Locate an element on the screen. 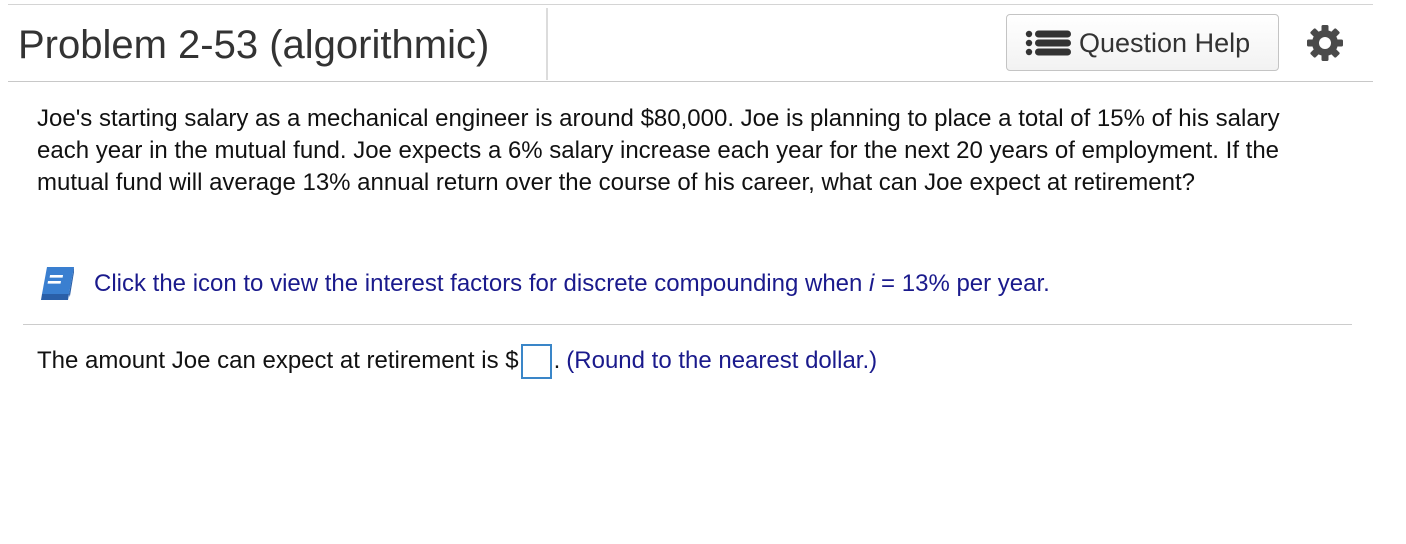 The image size is (1406, 544). question-help-label: Question Help is located at coordinates (1165, 43).